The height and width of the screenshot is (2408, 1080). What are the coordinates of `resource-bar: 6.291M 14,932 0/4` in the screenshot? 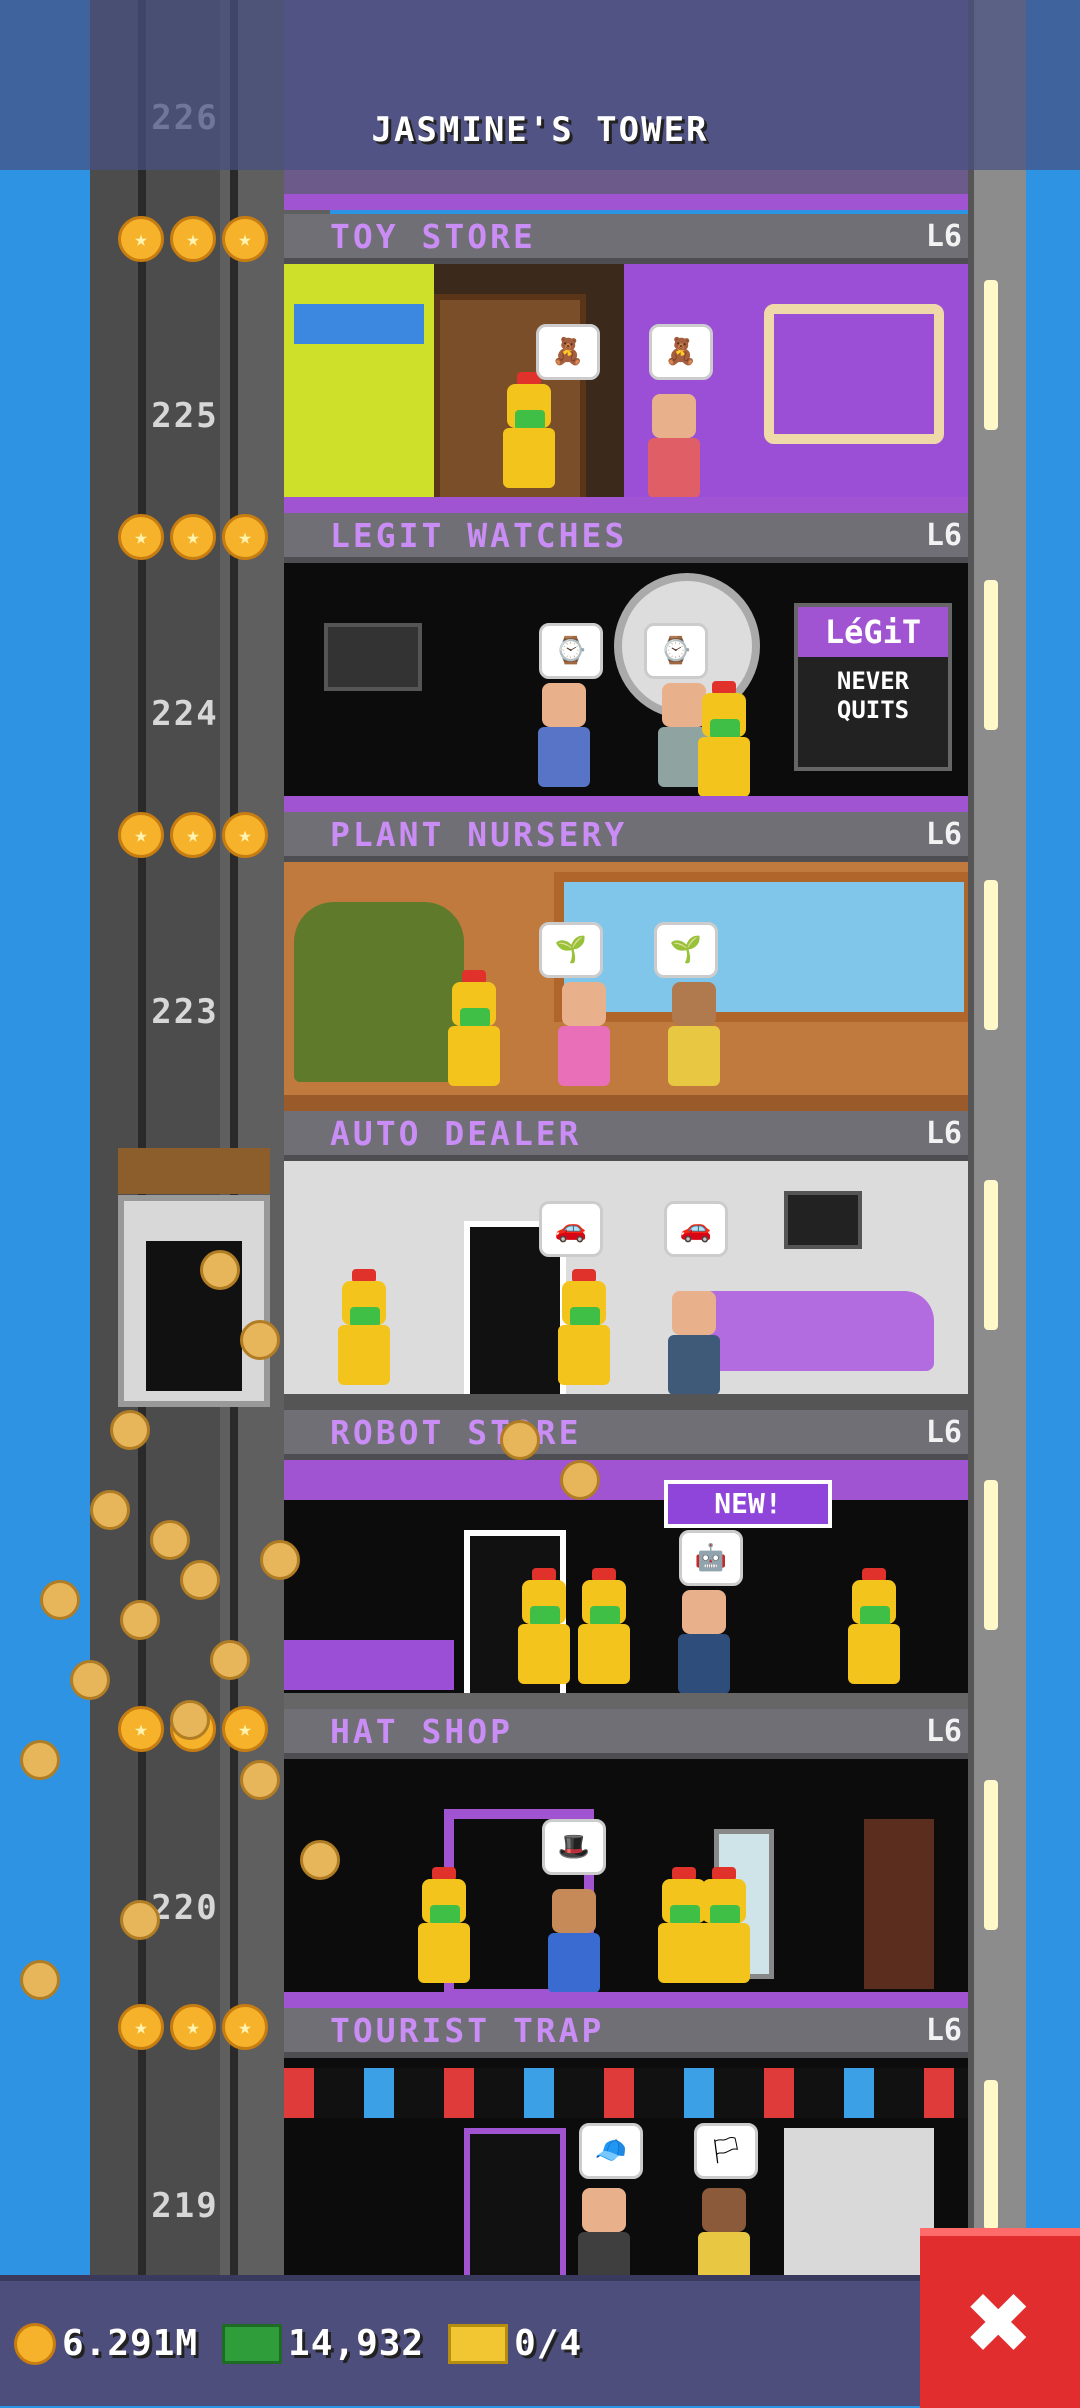 It's located at (460, 2340).